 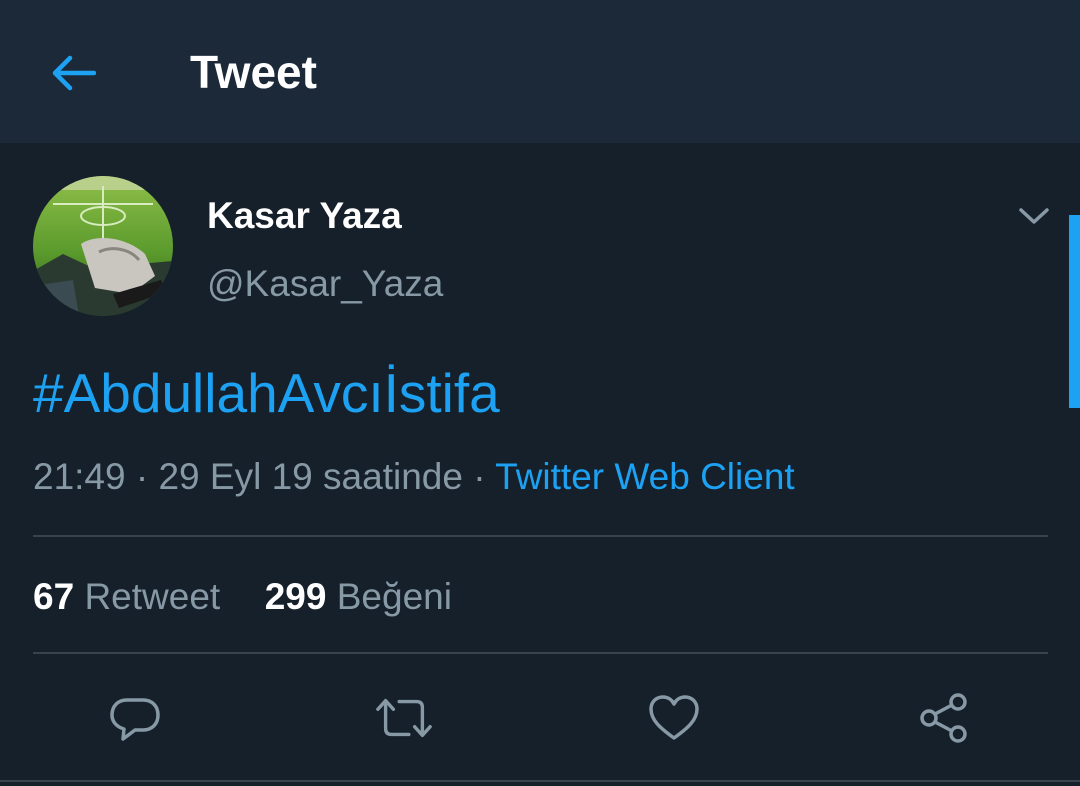 I want to click on arrow-left-icon, so click(x=74, y=73).